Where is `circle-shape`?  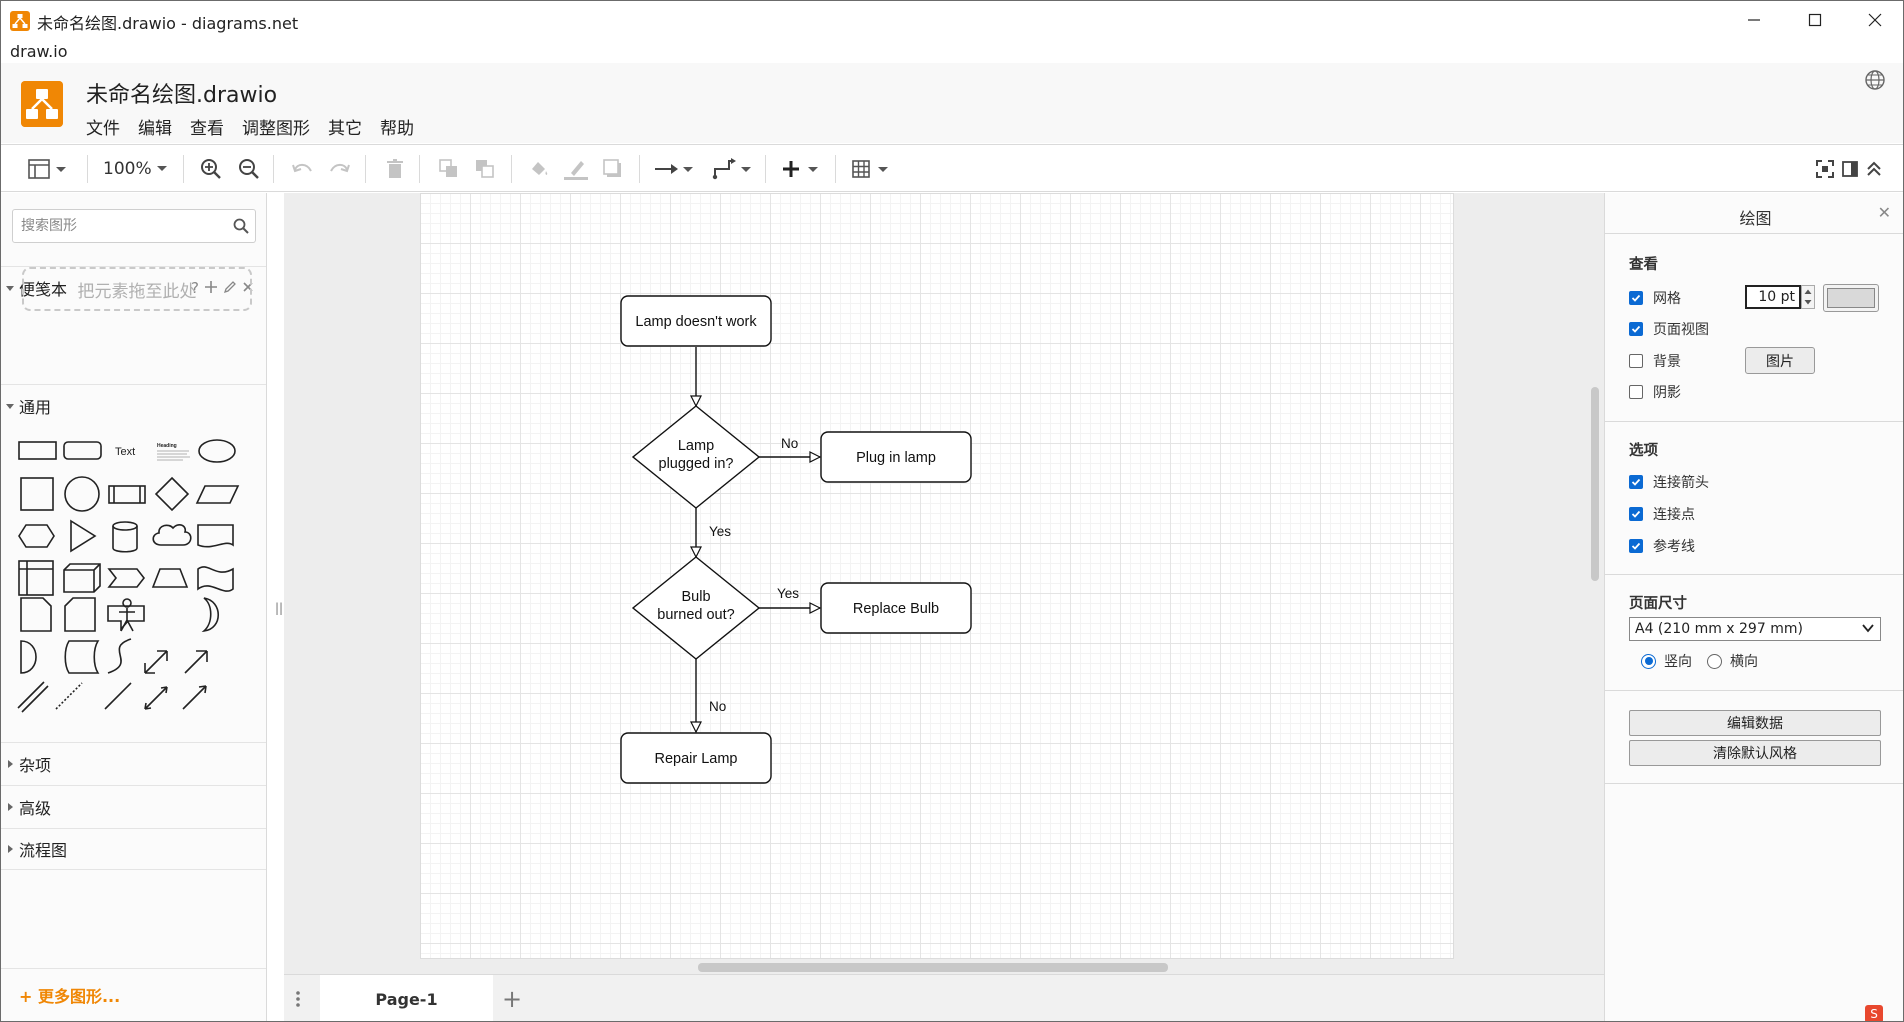 circle-shape is located at coordinates (82, 494).